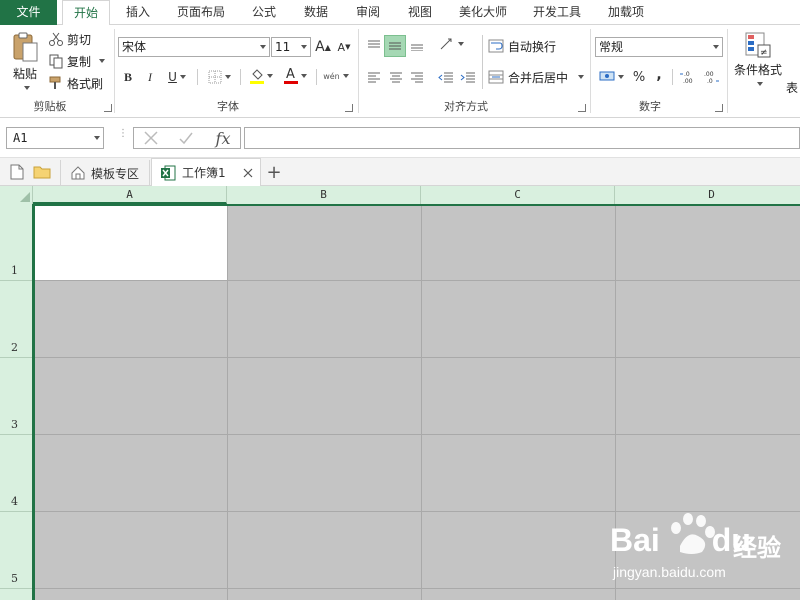 This screenshot has height=600, width=800. I want to click on tab-templates: 模板专区, so click(105, 173).